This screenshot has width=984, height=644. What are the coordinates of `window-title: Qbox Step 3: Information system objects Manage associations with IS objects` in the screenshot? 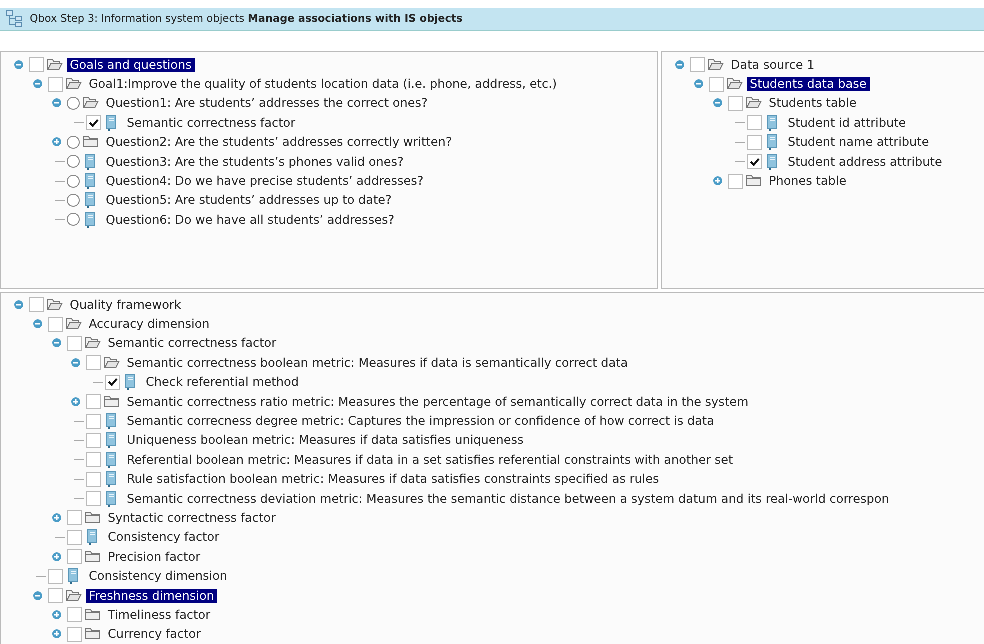 It's located at (246, 19).